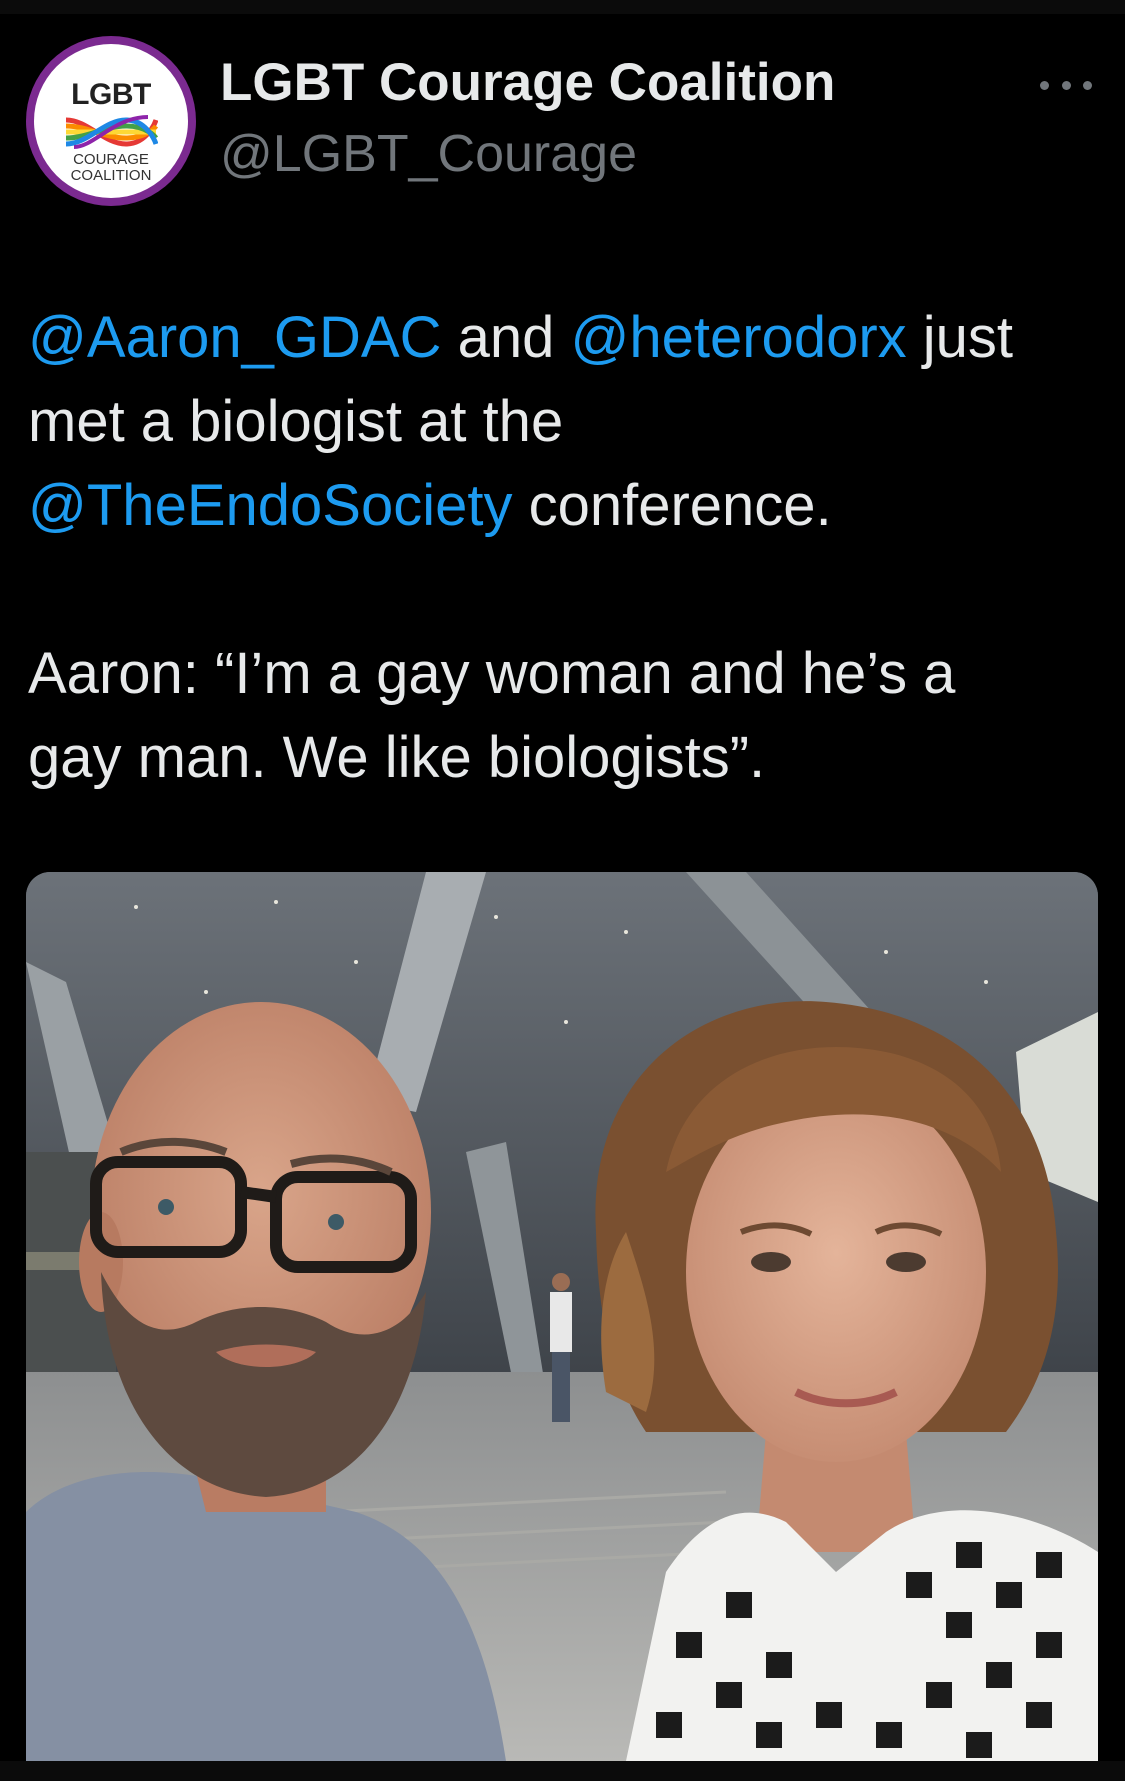 This screenshot has width=1125, height=1781. What do you see at coordinates (492, 673) in the screenshot?
I see `tweet-line: Aaron: “I’m a gay woman and he’s a` at bounding box center [492, 673].